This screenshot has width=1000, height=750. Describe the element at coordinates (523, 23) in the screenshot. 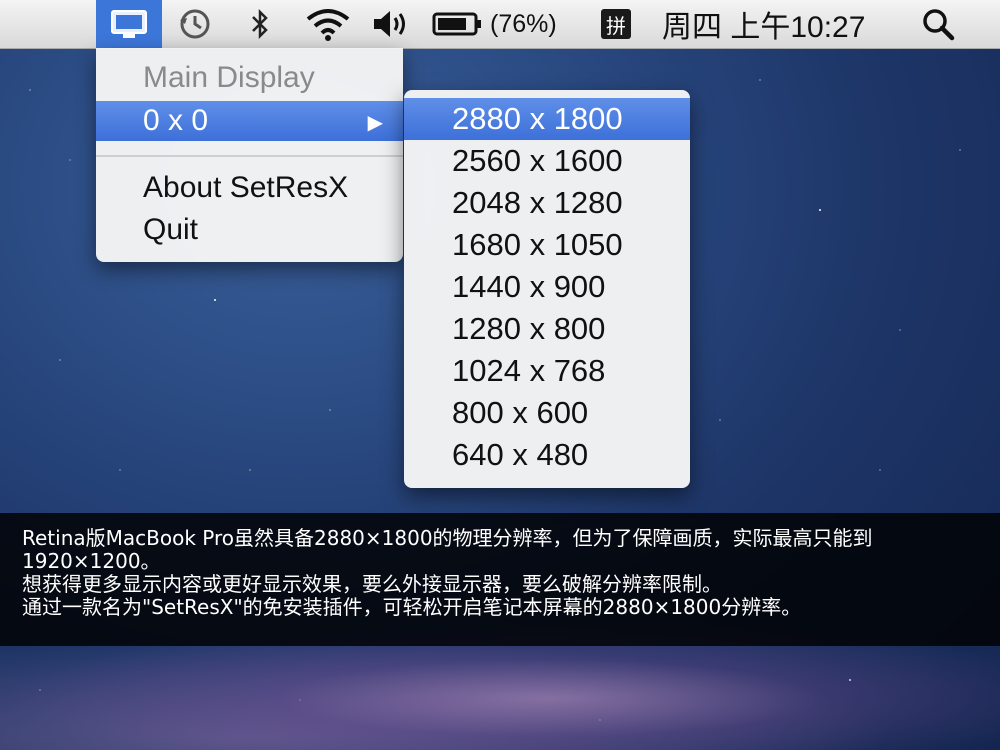

I see `battery-percent: (76%)` at that location.